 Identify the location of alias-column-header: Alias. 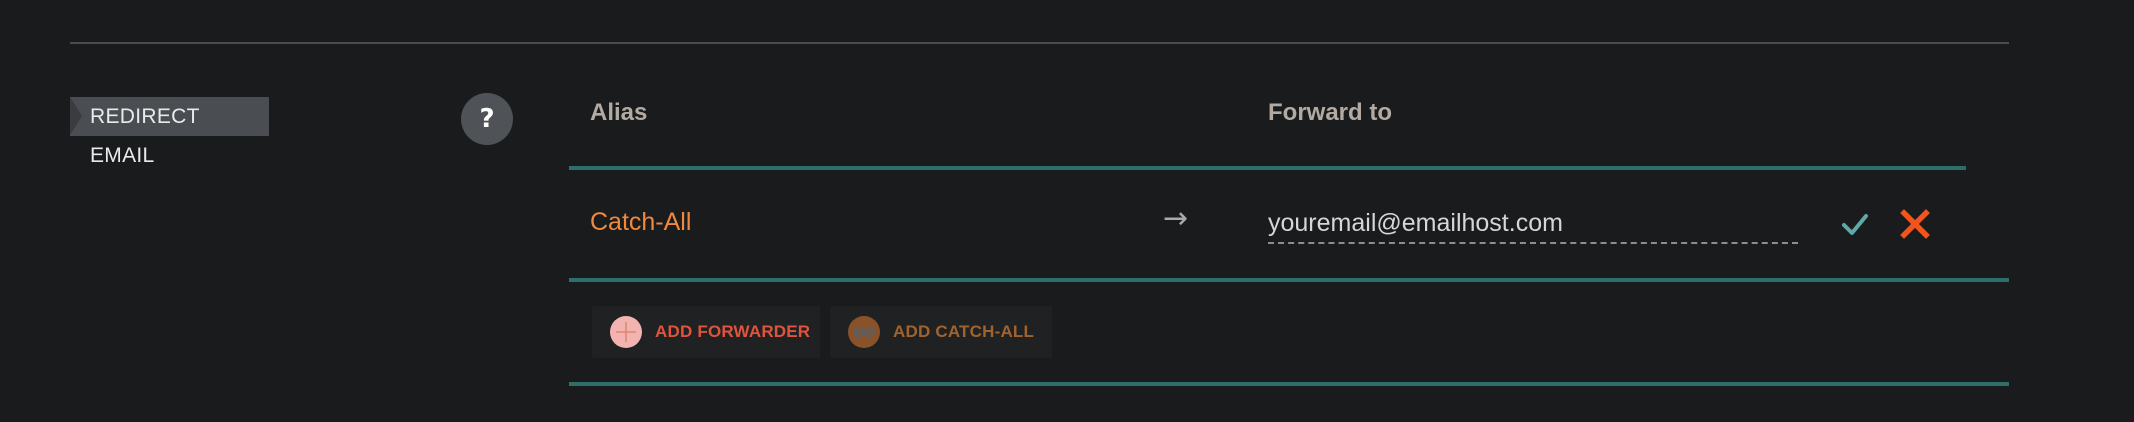
(619, 112).